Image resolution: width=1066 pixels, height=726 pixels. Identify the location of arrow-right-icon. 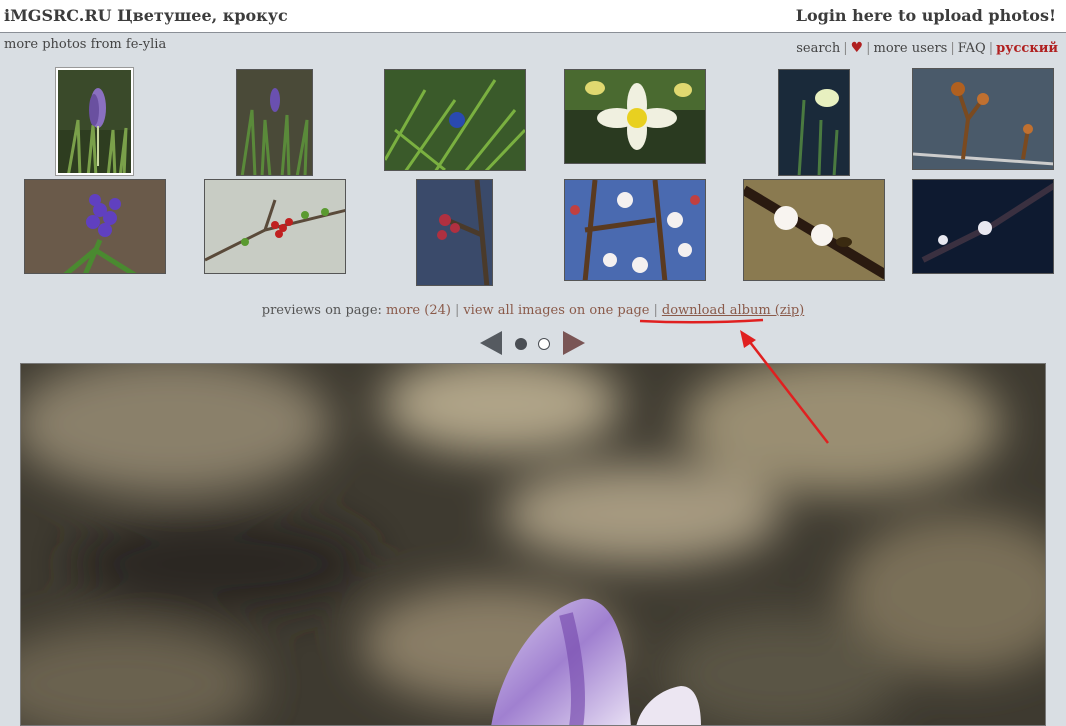
(574, 343).